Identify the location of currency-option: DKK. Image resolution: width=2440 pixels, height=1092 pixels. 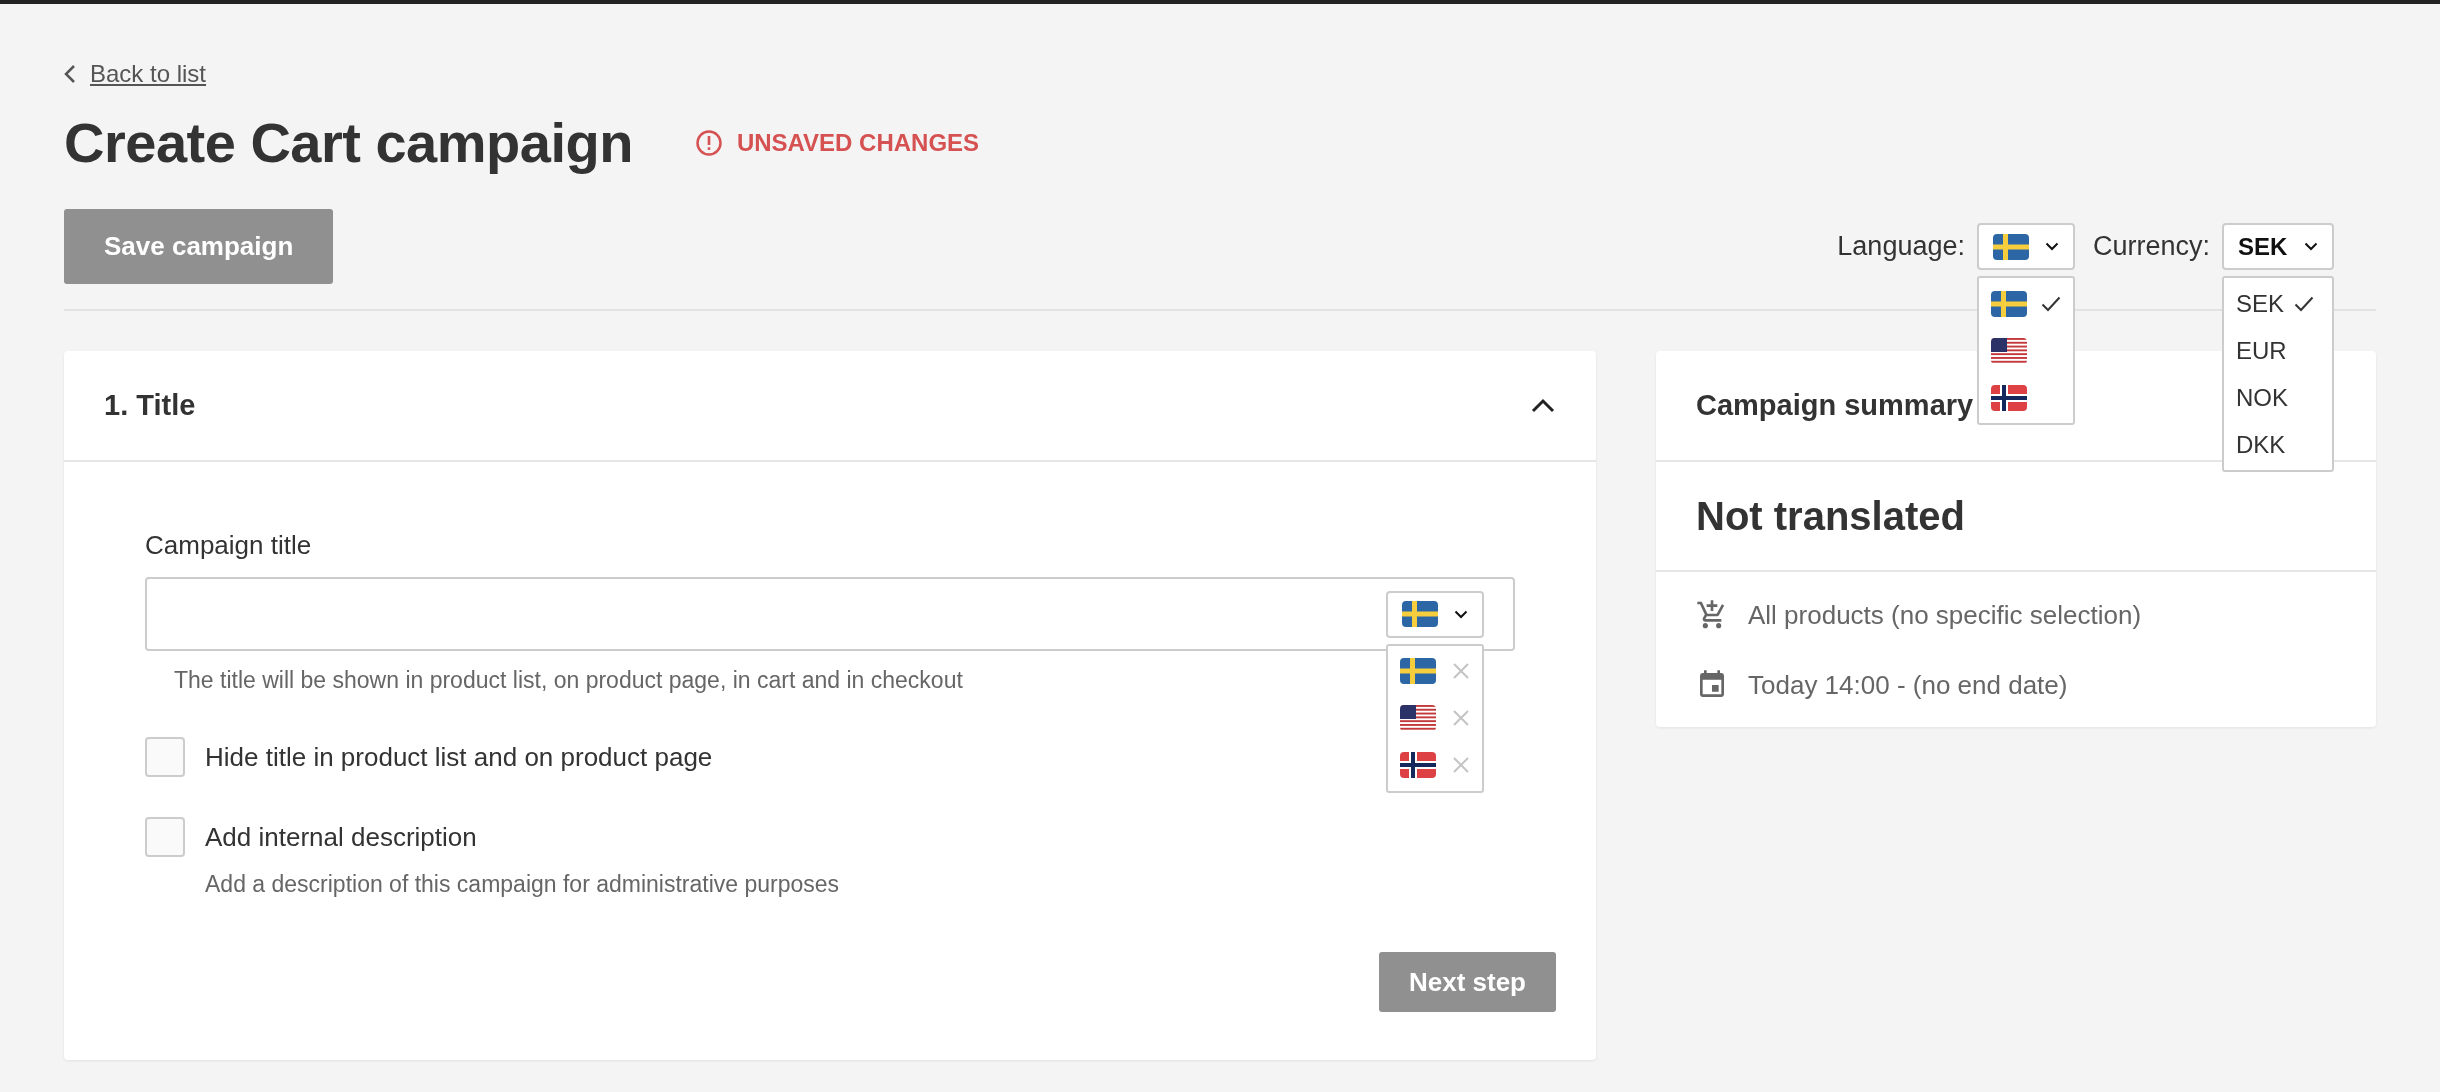
(2278, 444).